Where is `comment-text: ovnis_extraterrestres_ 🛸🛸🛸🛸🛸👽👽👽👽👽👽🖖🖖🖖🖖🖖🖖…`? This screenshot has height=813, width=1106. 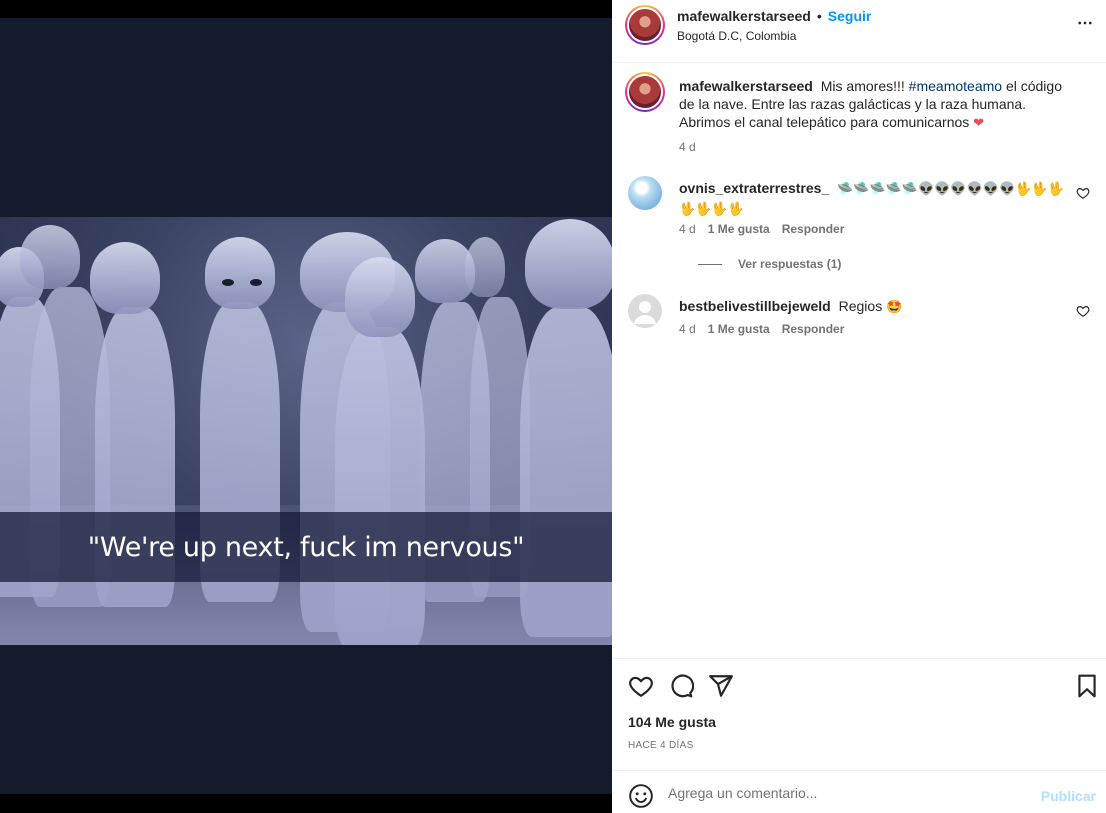
comment-text: ovnis_extraterrestres_ 🛸🛸🛸🛸🛸👽👽👽👽👽👽🖖🖖🖖🖖🖖🖖… is located at coordinates (872, 199).